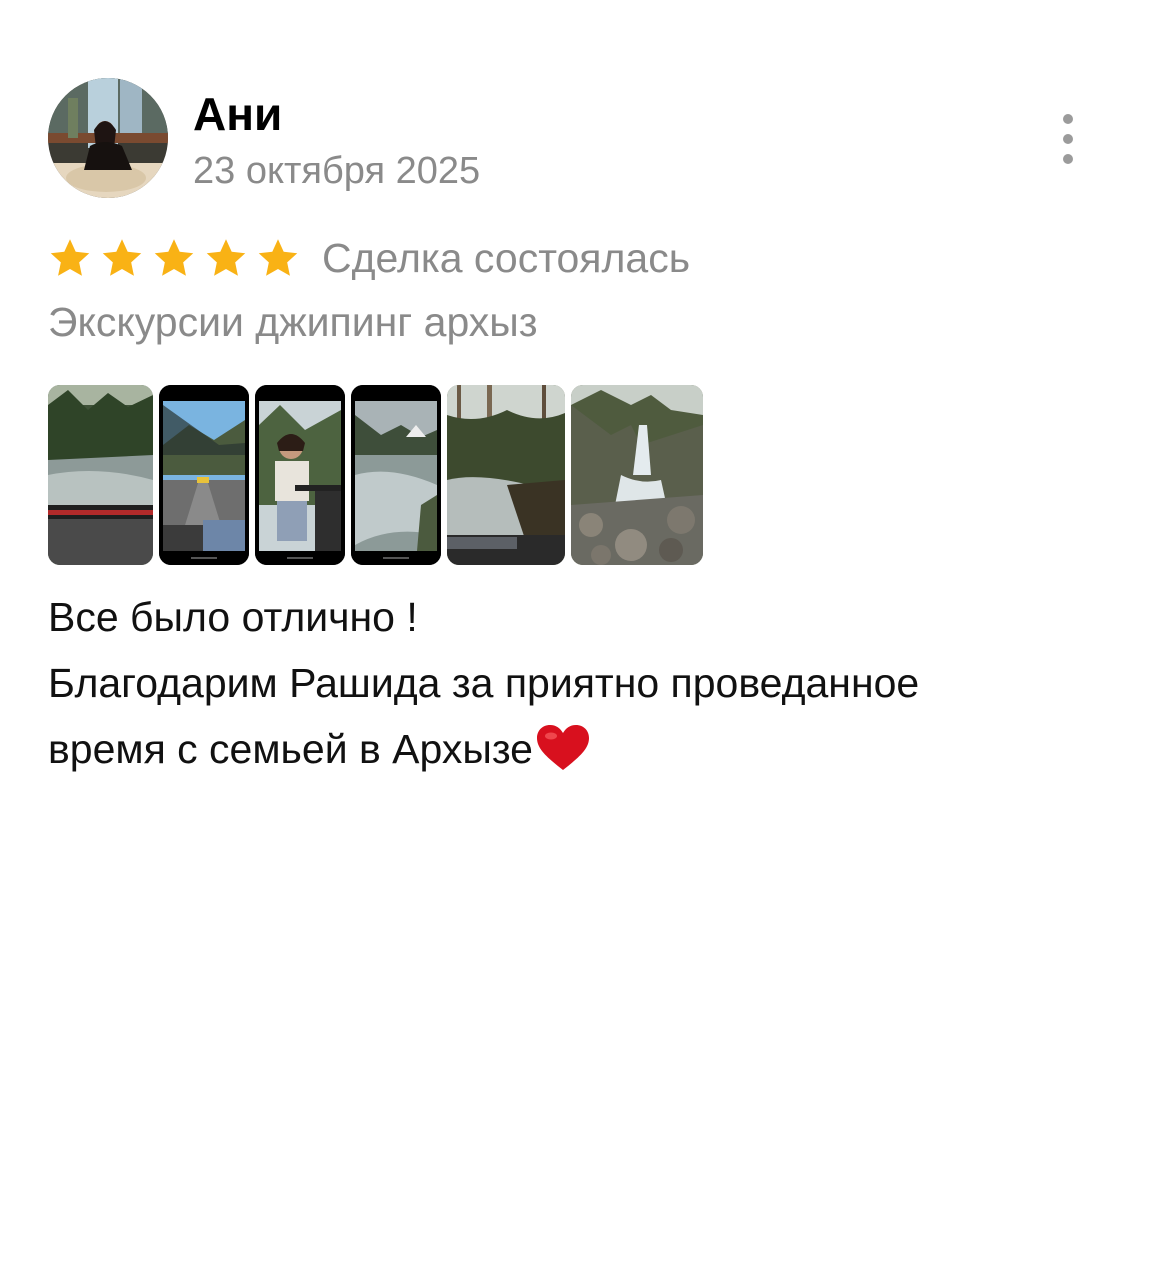 This screenshot has height=1270, width=1170. I want to click on avatar-image, so click(108, 138).